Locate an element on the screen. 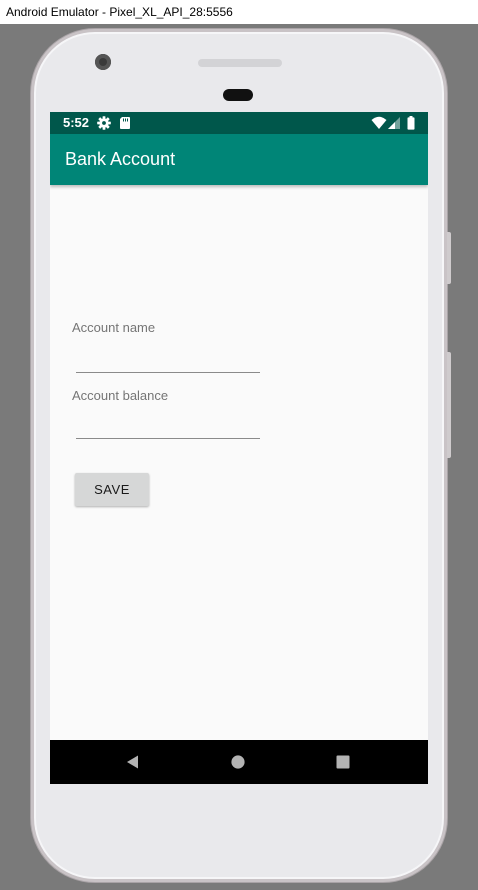 The width and height of the screenshot is (478, 890). account-balance-input is located at coordinates (168, 425).